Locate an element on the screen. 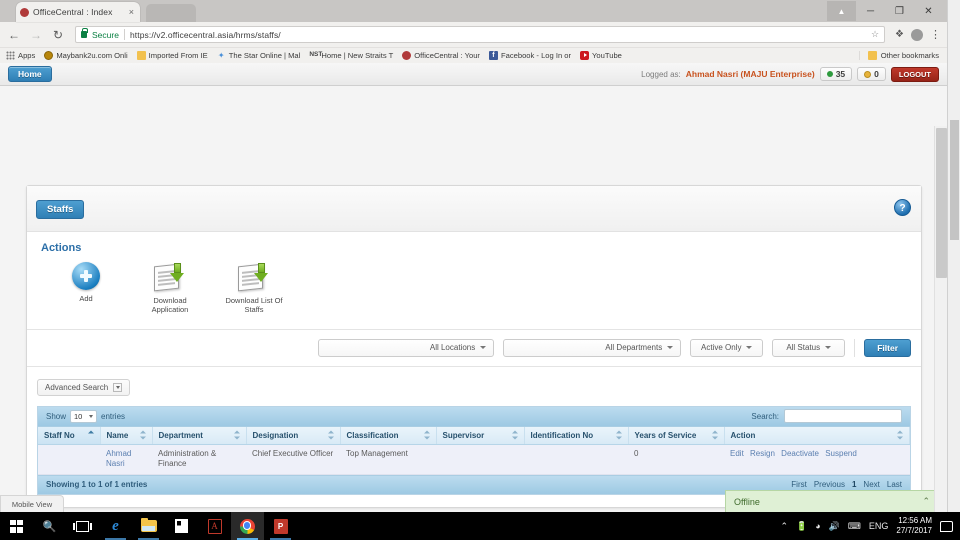 This screenshot has width=960, height=540. taskbar-adobe-reader: A is located at coordinates (214, 526).